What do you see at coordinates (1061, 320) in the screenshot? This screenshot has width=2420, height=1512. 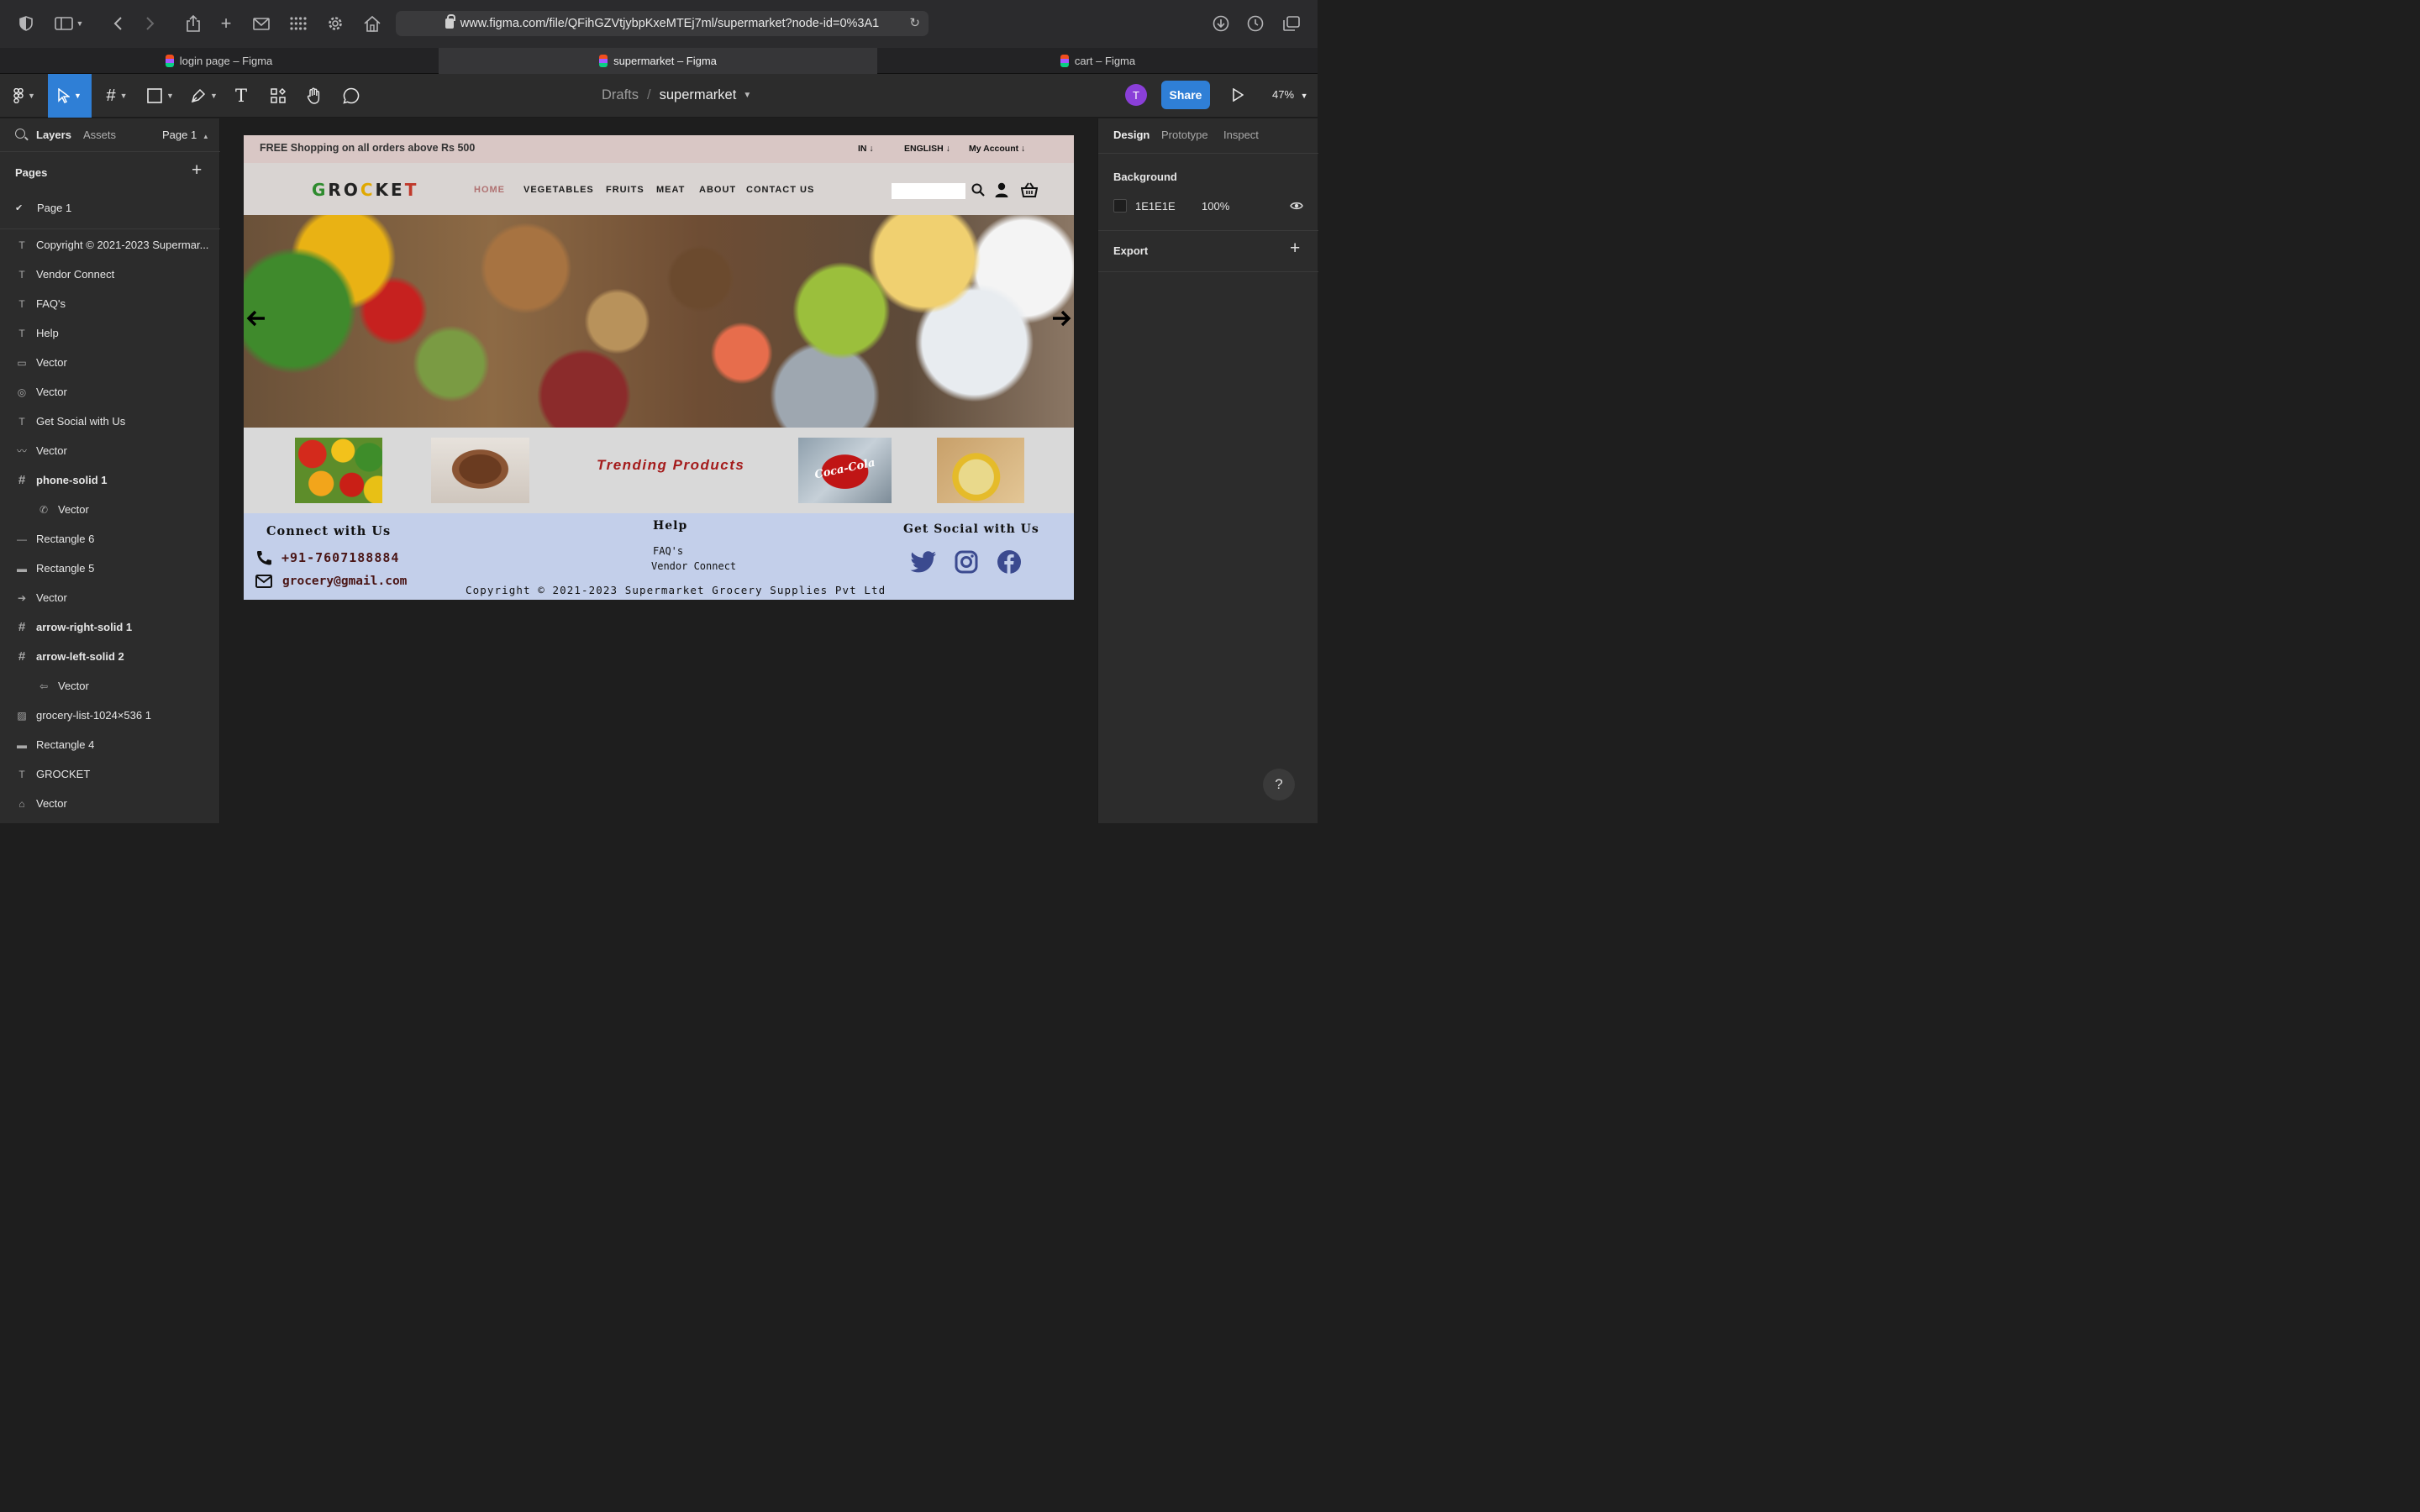 I see `arrow-right-icon` at bounding box center [1061, 320].